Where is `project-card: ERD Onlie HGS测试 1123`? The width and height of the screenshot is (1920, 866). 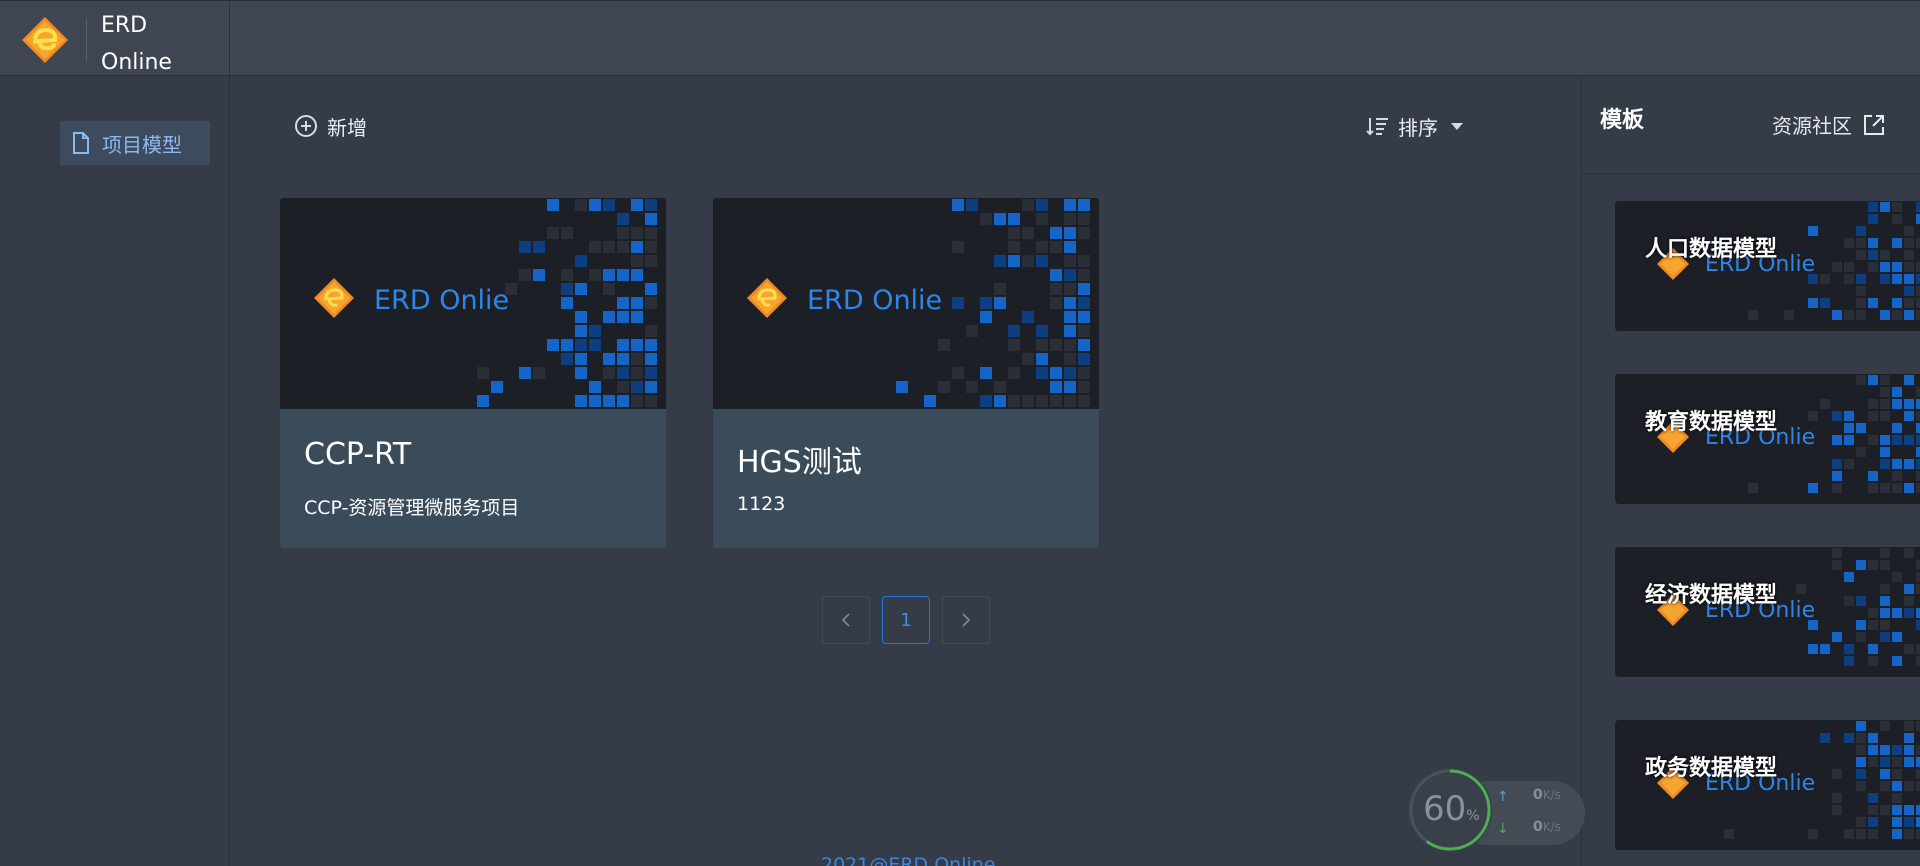
project-card: ERD Onlie HGS测试 1123 is located at coordinates (906, 373).